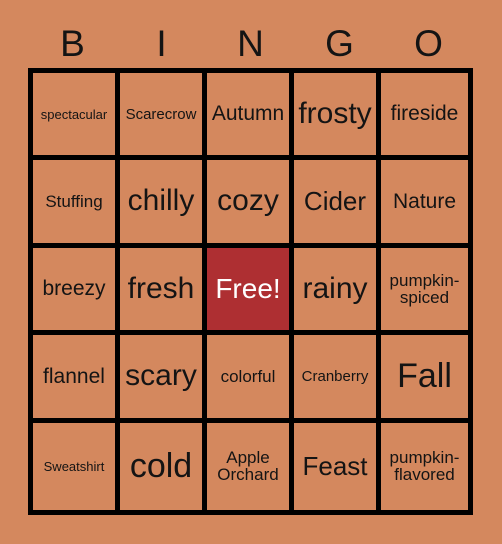 Image resolution: width=502 pixels, height=544 pixels. What do you see at coordinates (335, 201) in the screenshot?
I see `bingo-cell-label: Cider` at bounding box center [335, 201].